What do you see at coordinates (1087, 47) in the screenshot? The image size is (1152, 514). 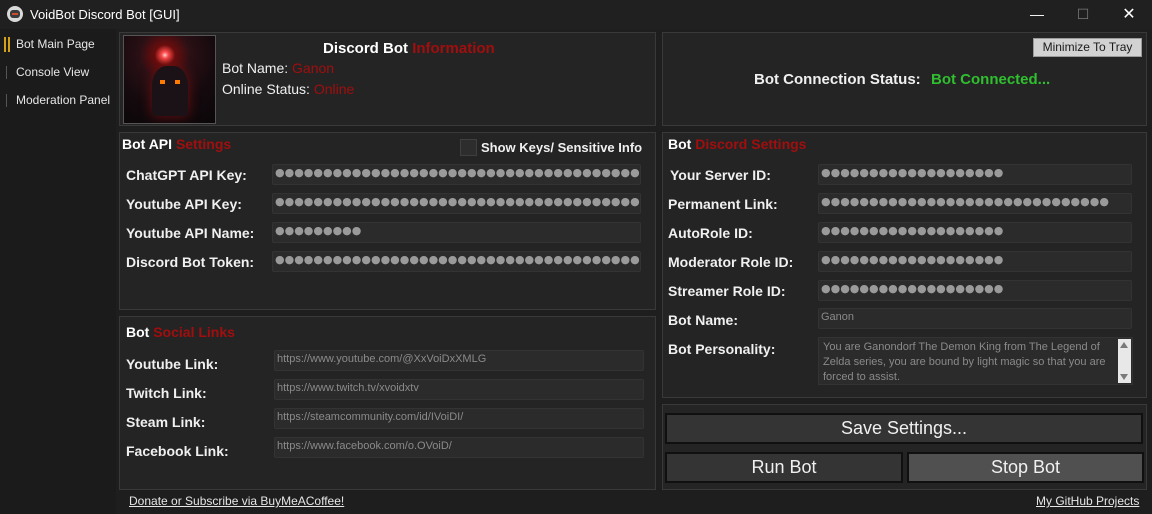 I see `minimize-to-tray-button: Minimize To Tray` at bounding box center [1087, 47].